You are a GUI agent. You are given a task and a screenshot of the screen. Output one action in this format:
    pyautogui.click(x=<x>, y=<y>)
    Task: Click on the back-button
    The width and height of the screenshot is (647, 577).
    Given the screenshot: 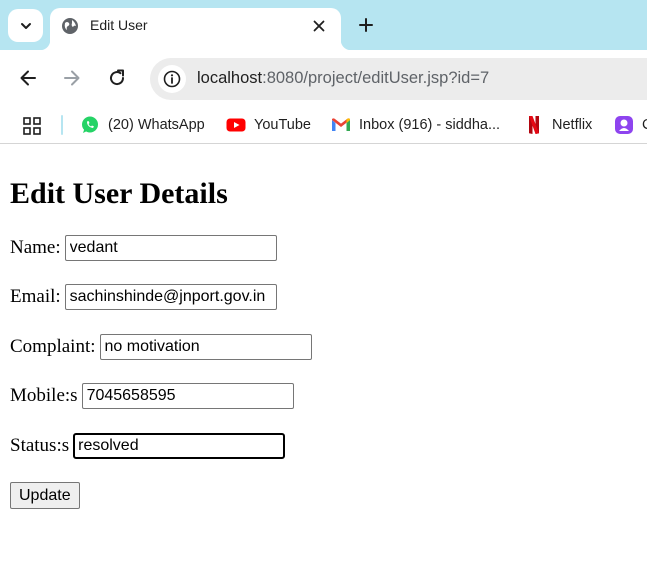 What is the action you would take?
    pyautogui.click(x=28, y=78)
    